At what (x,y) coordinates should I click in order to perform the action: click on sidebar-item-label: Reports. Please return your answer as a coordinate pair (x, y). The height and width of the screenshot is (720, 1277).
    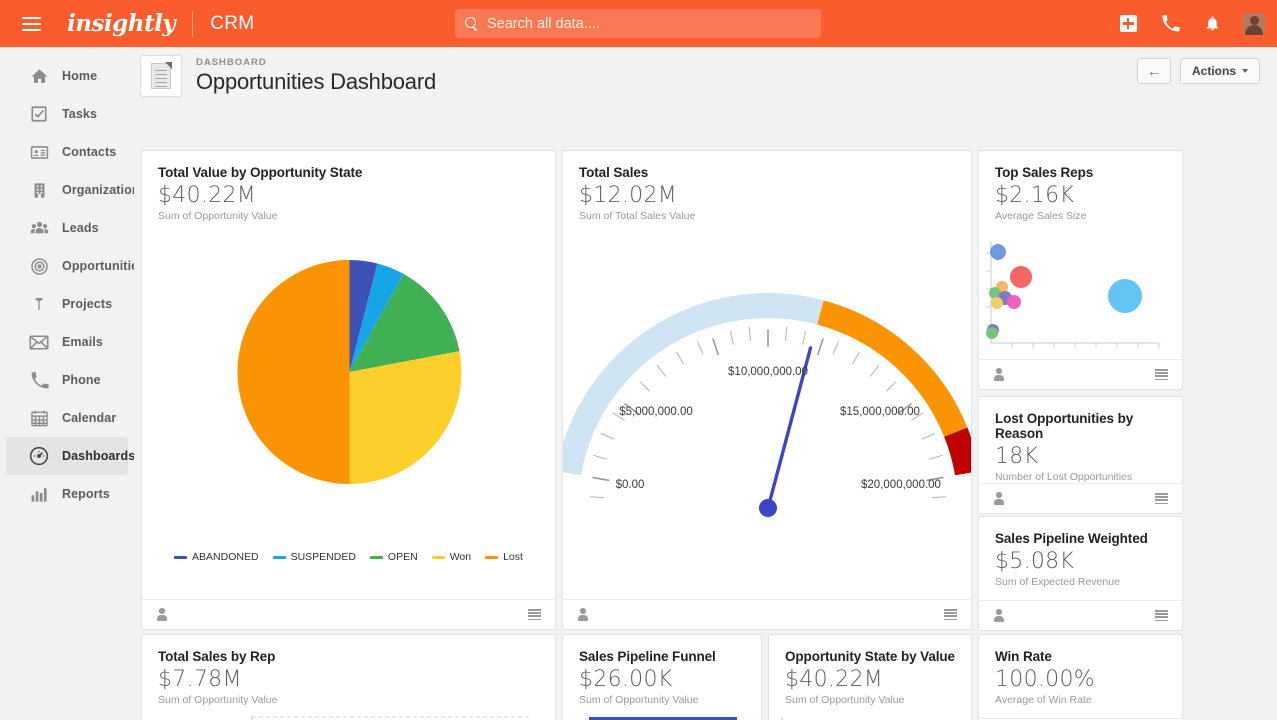
    Looking at the image, I should click on (86, 494).